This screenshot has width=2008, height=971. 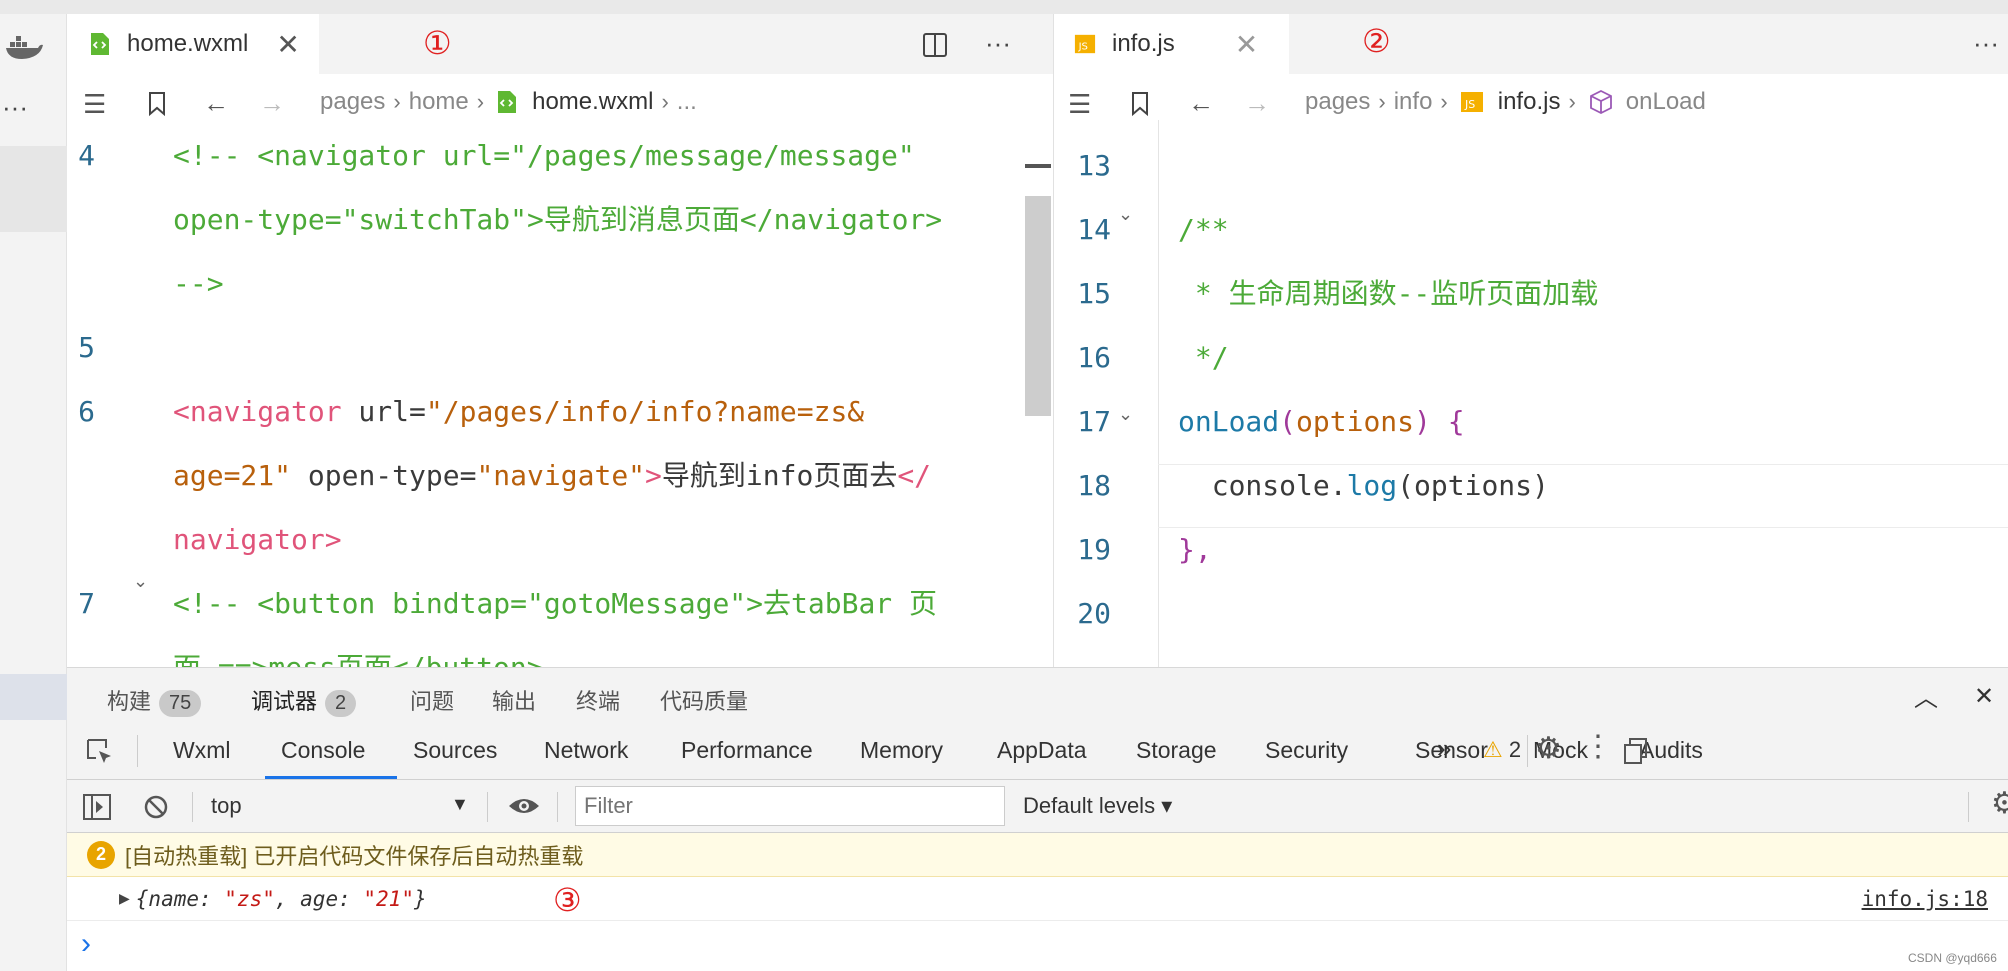 What do you see at coordinates (1195, 550) in the screenshot?
I see `code-text: },` at bounding box center [1195, 550].